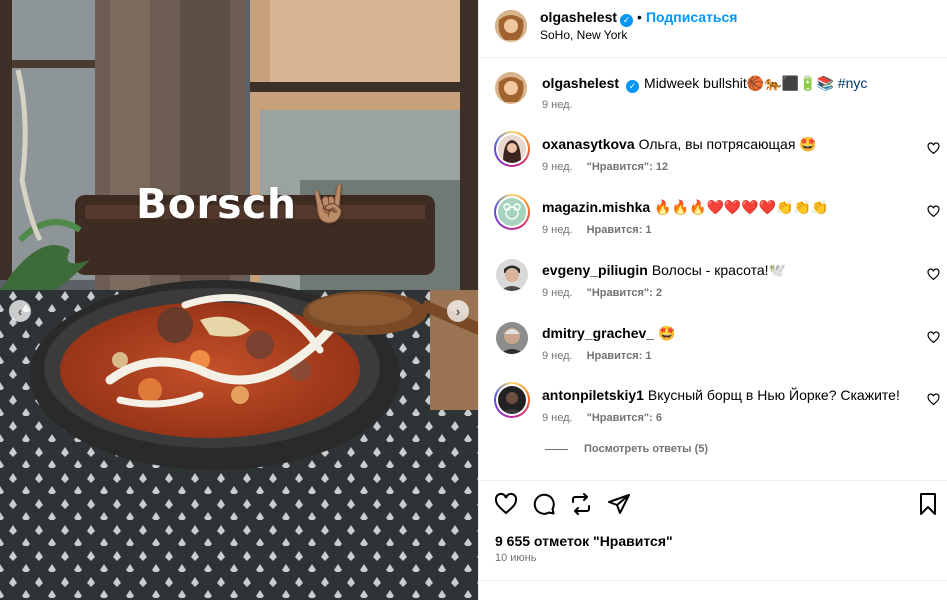 Image resolution: width=947 pixels, height=600 pixels. I want to click on comment-text-line: oxanasytkova Ольга, вы потрясающая 🤩, so click(679, 144).